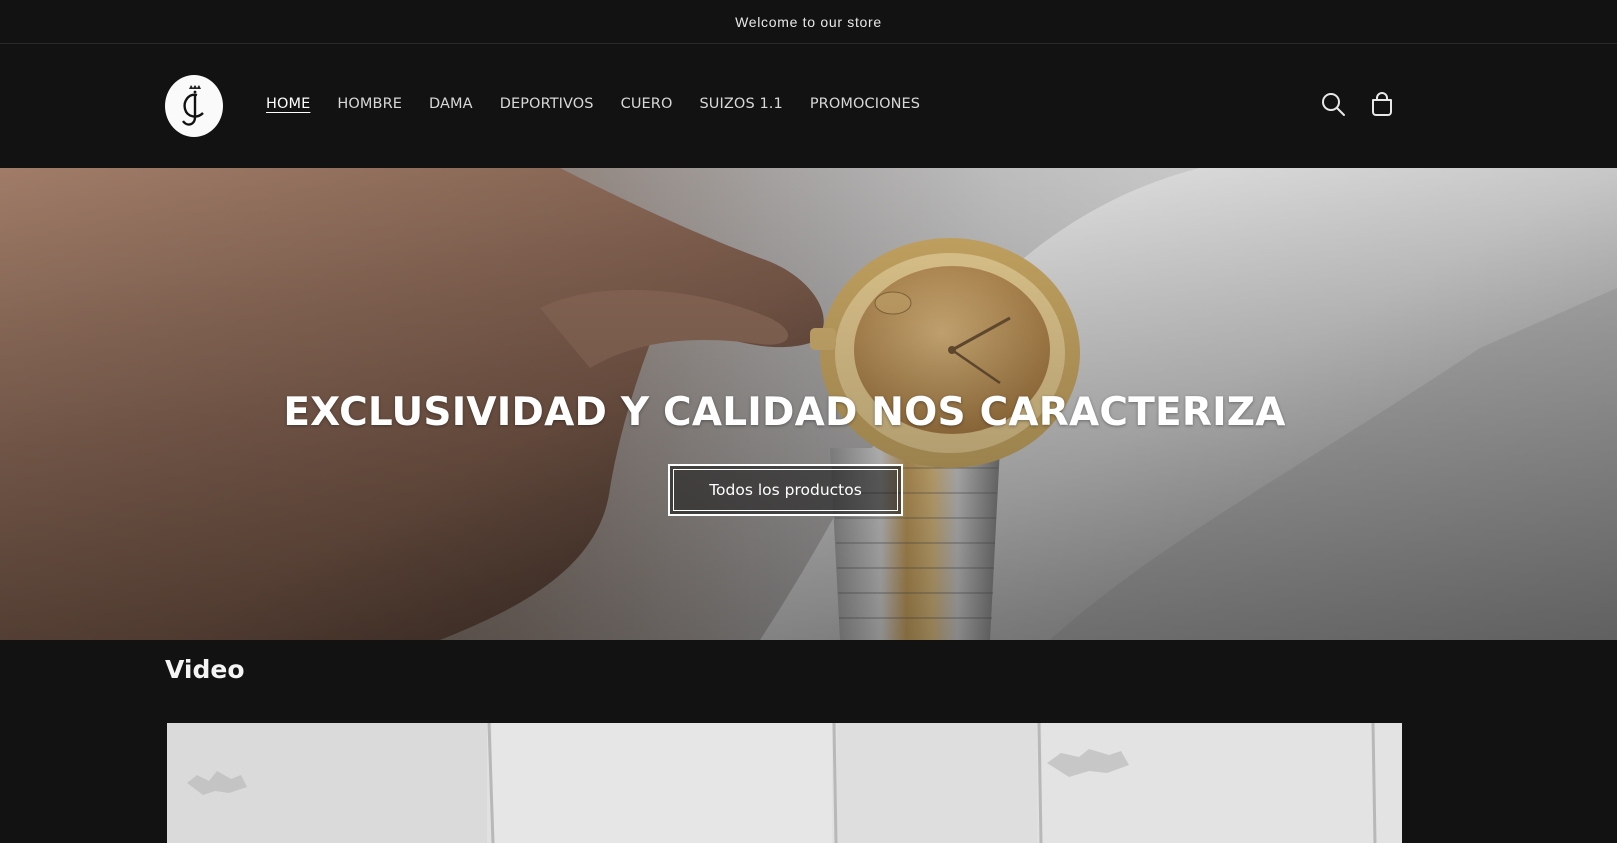  What do you see at coordinates (369, 104) in the screenshot?
I see `nav-item-hombre: HOMBRE` at bounding box center [369, 104].